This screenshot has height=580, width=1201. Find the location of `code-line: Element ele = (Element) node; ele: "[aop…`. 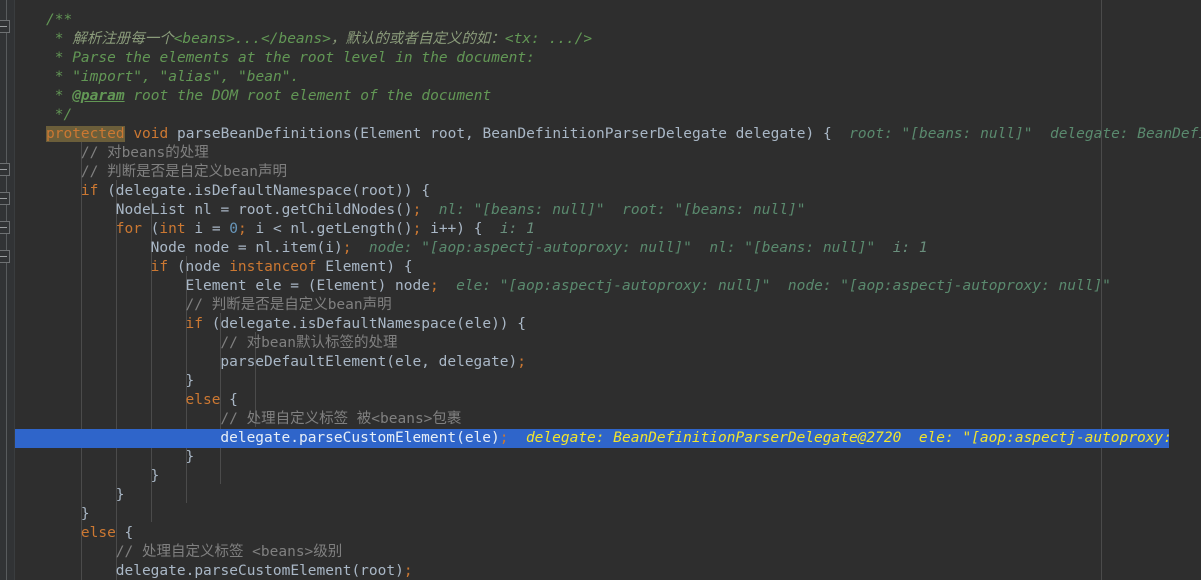

code-line: Element ele = (Element) node; ele: "[aop… is located at coordinates (648, 286).